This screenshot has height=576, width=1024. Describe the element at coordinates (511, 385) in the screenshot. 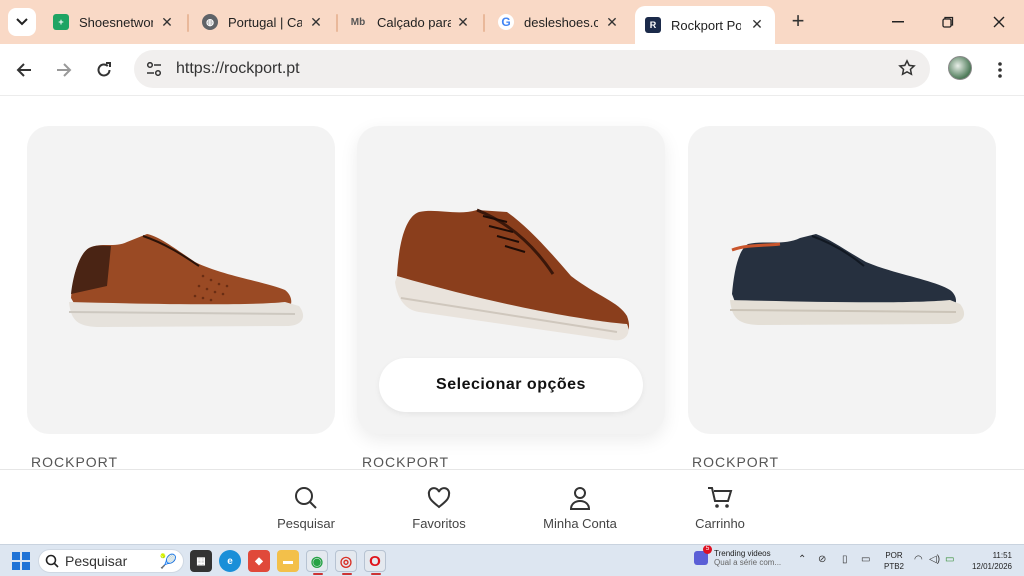

I see `select-options-button: Selecionar opções` at that location.